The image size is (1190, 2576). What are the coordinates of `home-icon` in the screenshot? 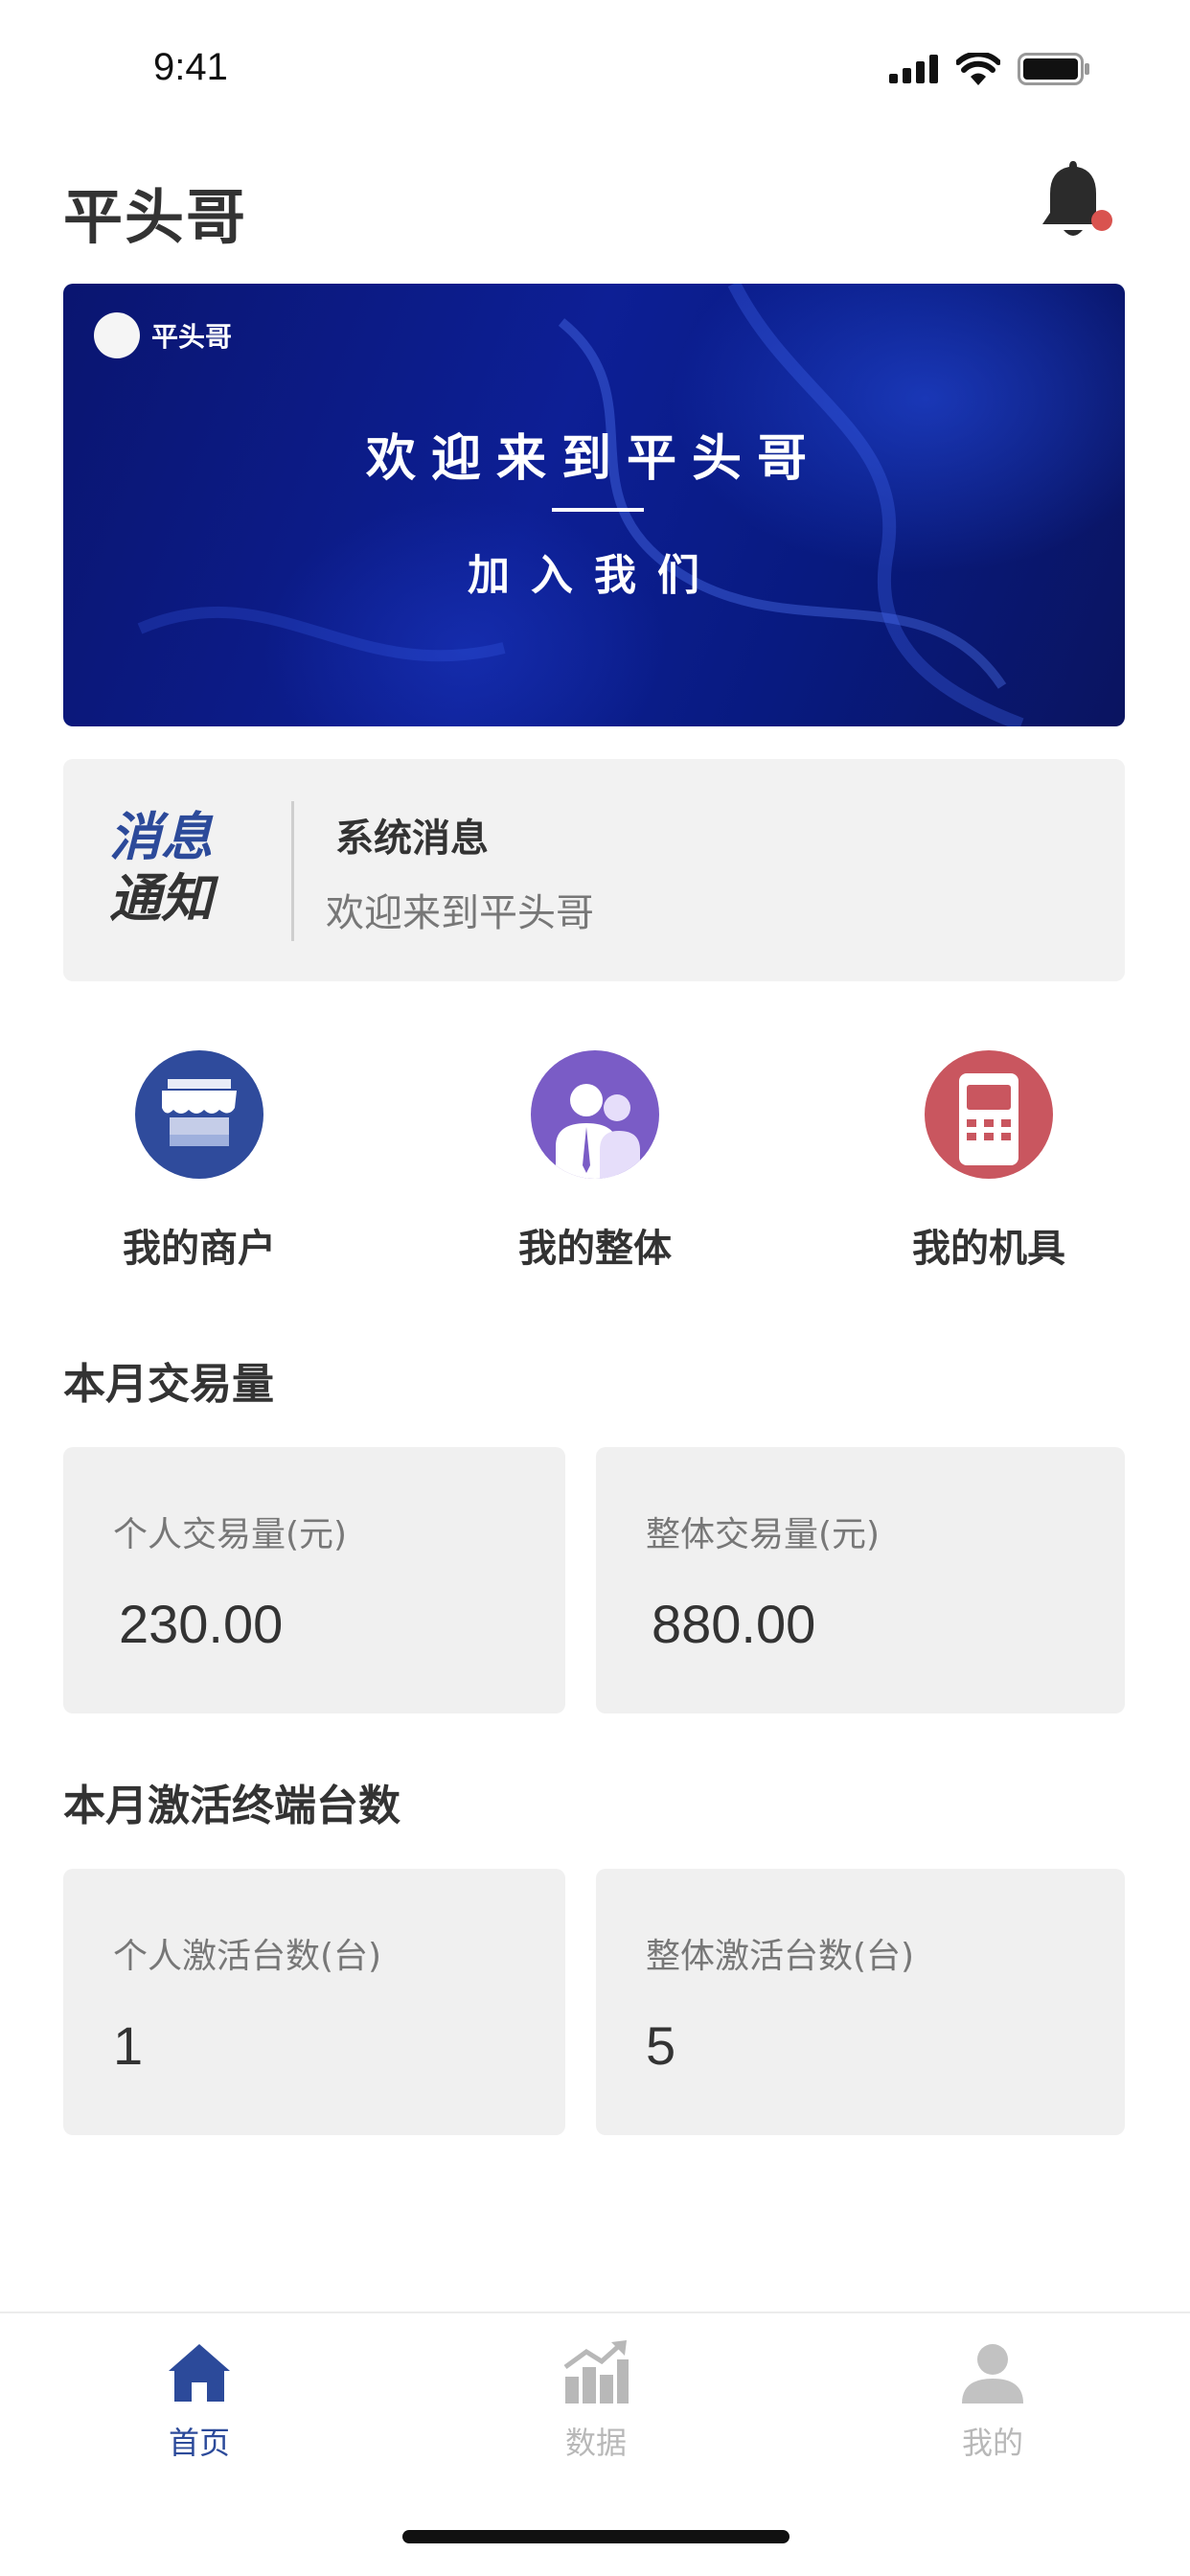 It's located at (199, 2373).